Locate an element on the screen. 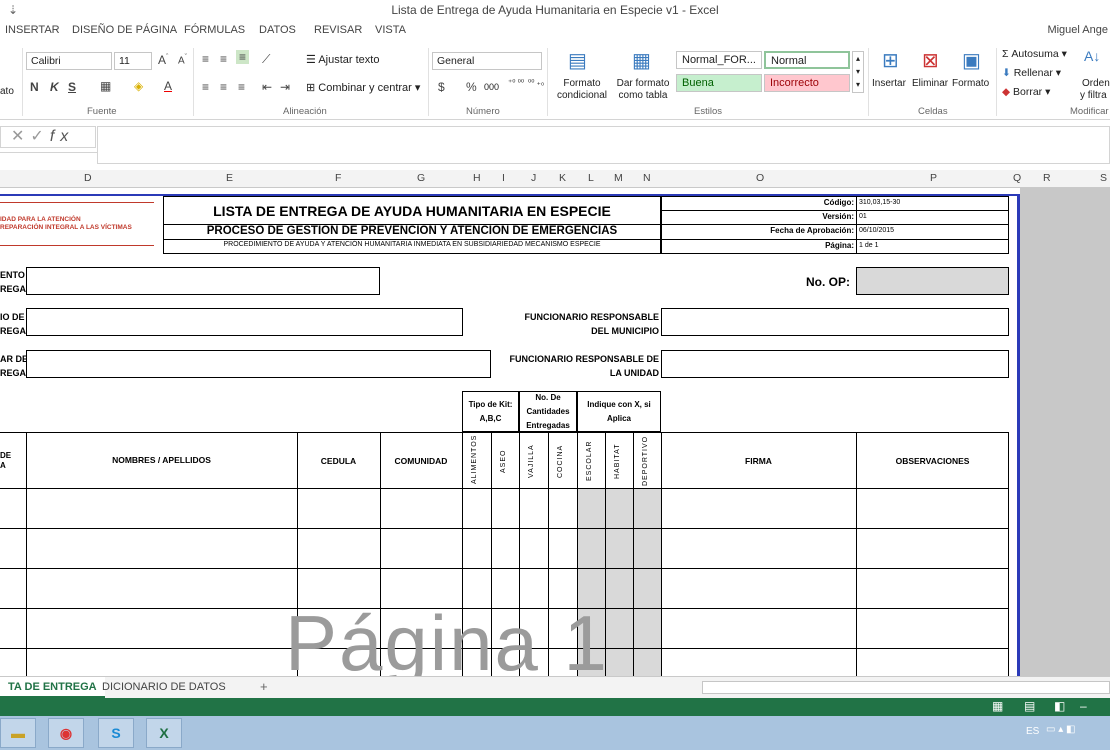  format-cells-button: Formato is located at coordinates (970, 83).